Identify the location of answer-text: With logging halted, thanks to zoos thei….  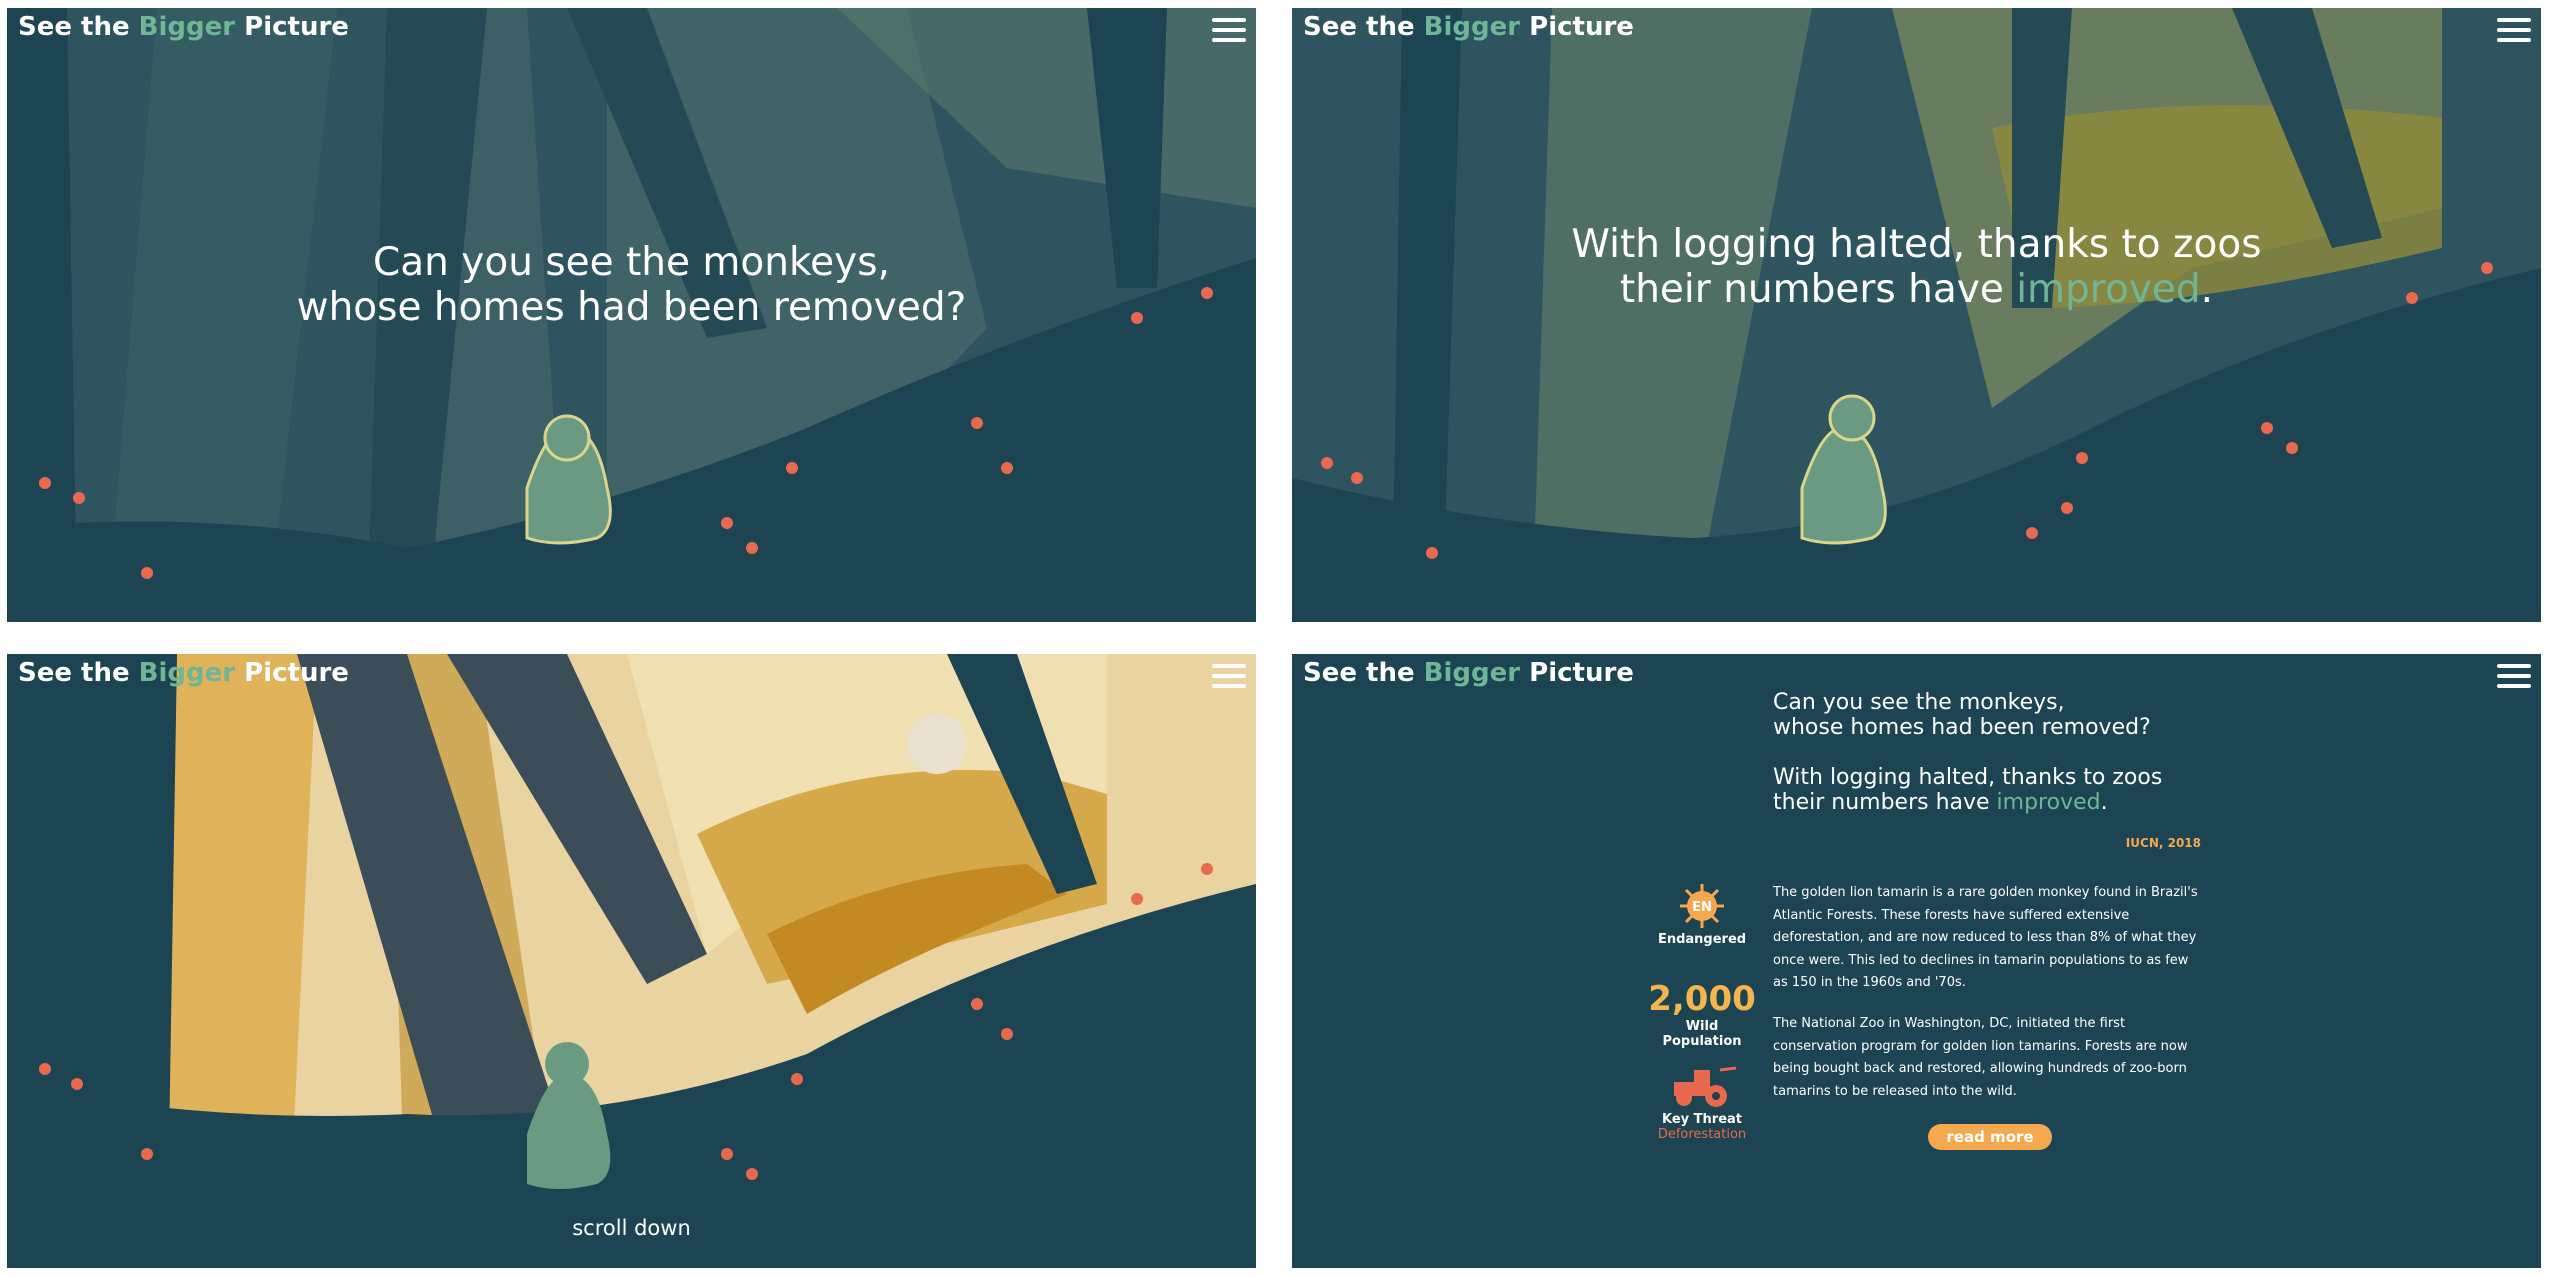
(1968, 790).